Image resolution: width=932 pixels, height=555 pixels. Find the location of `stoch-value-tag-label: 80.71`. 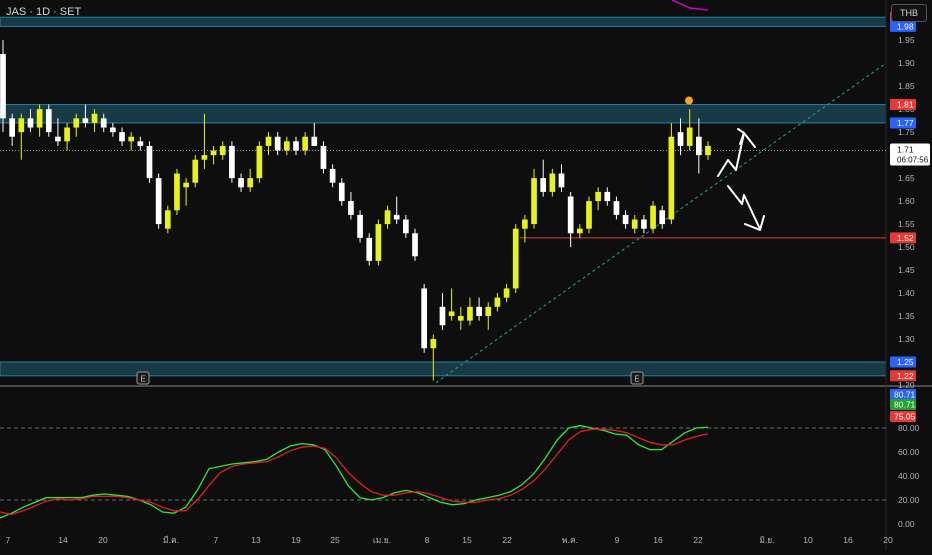

stoch-value-tag-label: 80.71 is located at coordinates (905, 395).